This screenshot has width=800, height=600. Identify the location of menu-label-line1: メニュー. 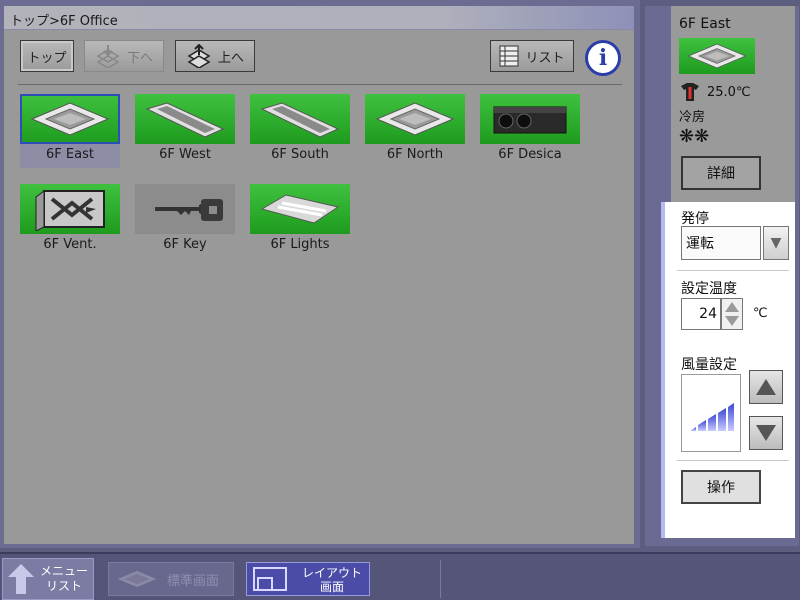
(63, 571).